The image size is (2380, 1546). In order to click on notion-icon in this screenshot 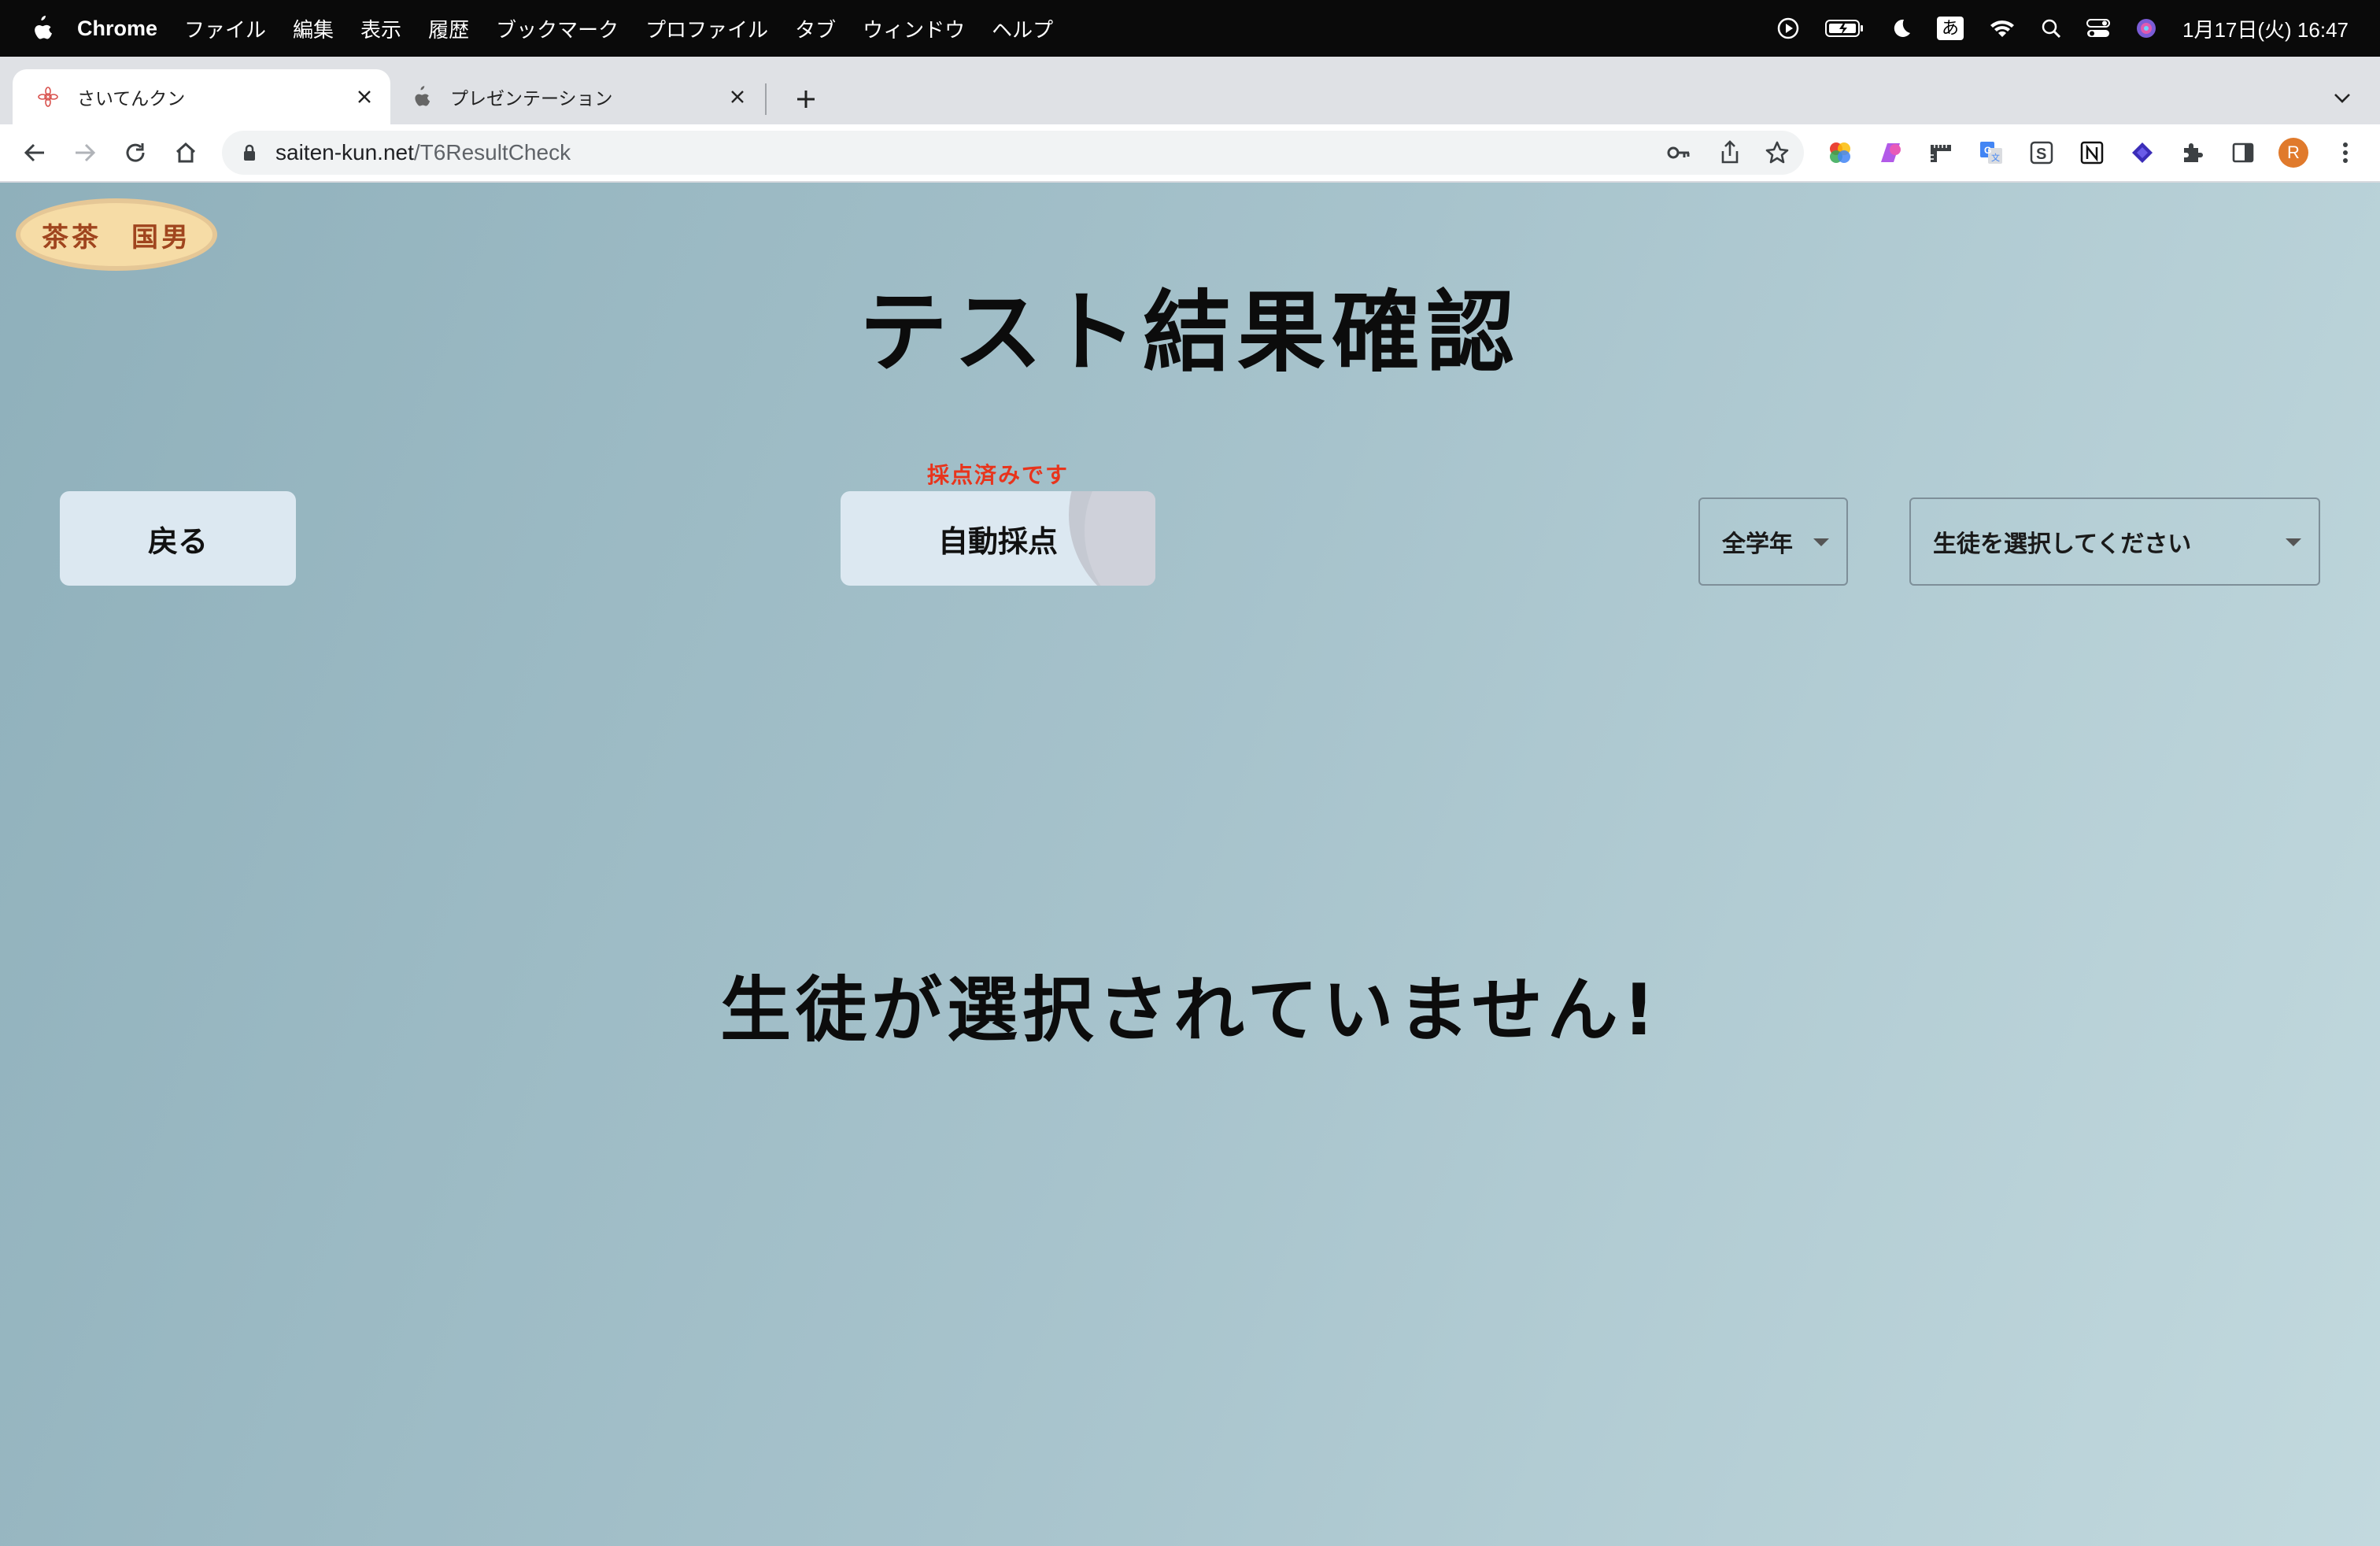, I will do `click(2092, 152)`.